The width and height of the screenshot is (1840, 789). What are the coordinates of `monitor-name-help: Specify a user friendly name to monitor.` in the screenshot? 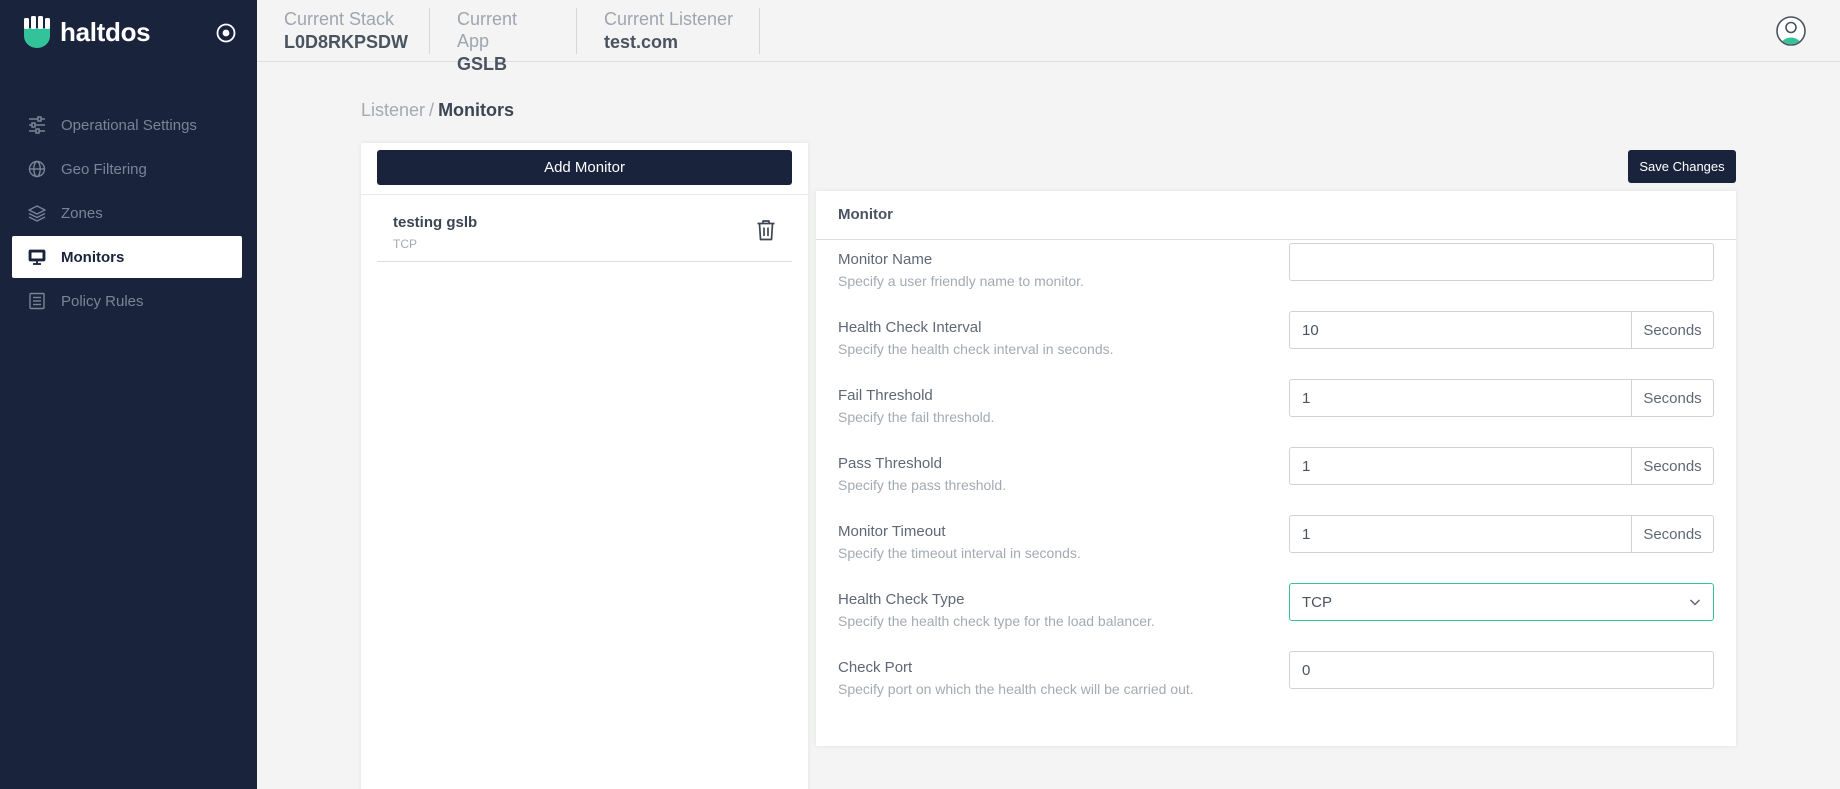 It's located at (961, 281).